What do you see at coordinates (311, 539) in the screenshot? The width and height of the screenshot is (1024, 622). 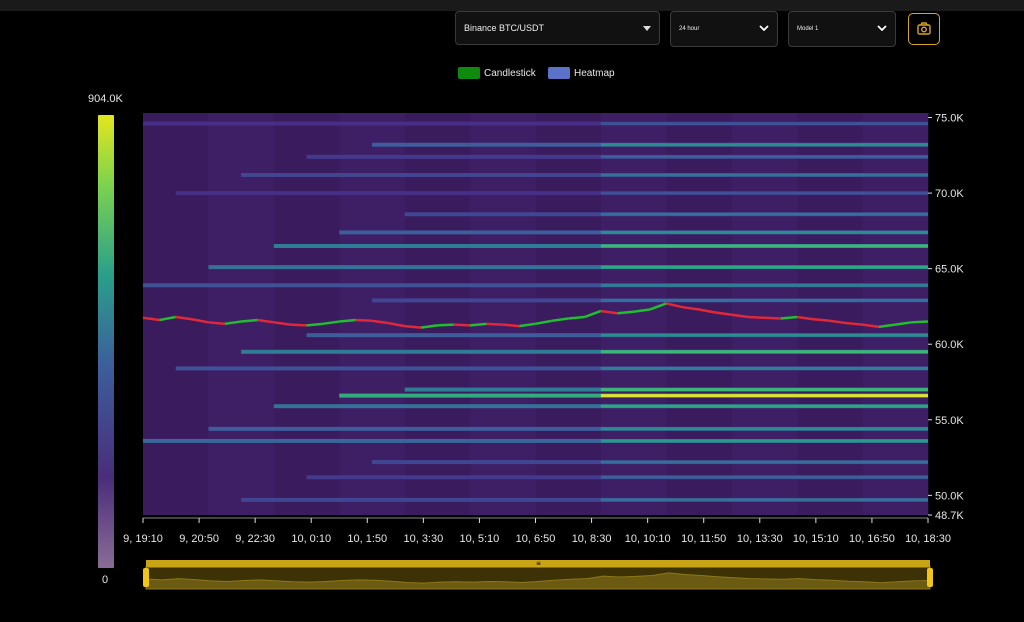 I see `x-tick-label: 10, 0:10` at bounding box center [311, 539].